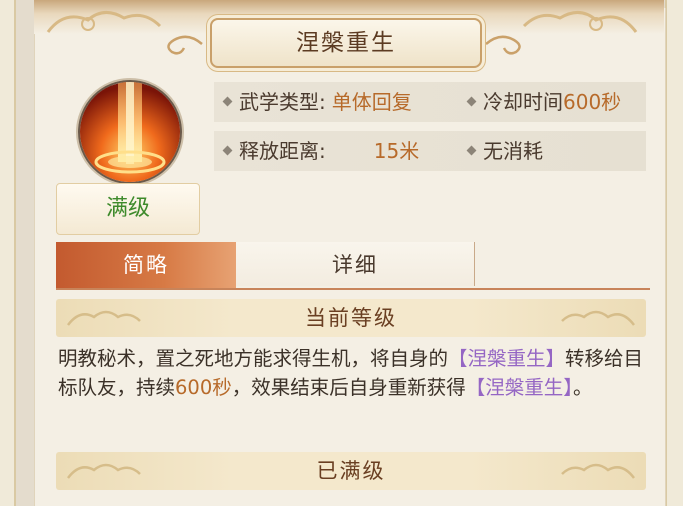 The image size is (683, 506). Describe the element at coordinates (282, 102) in the screenshot. I see `skill-type-label: 武学类型:` at that location.